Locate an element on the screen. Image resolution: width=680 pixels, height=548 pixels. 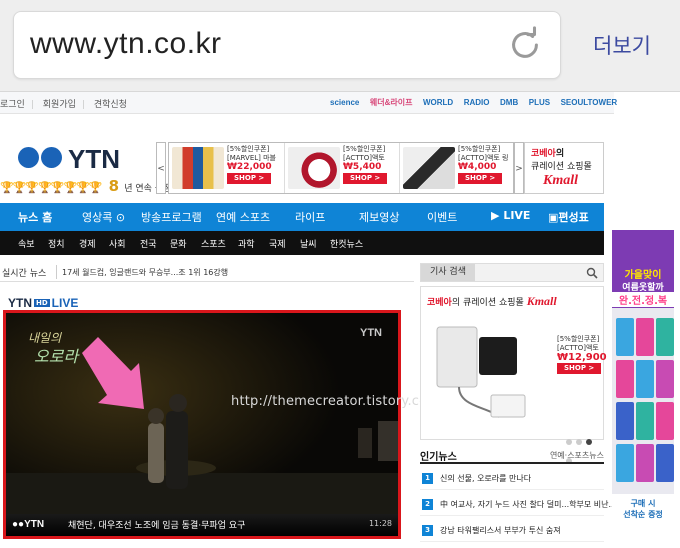
subnav-national: 전국 is located at coordinates (148, 243).